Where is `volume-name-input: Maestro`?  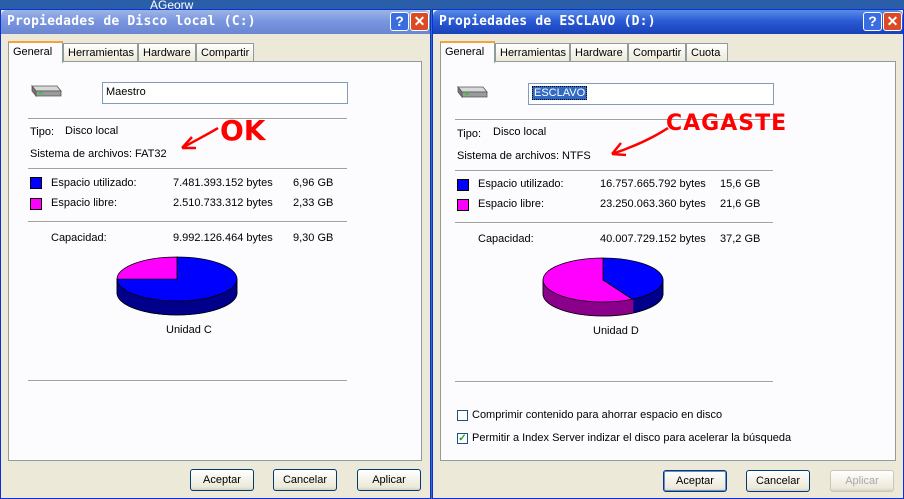
volume-name-input: Maestro is located at coordinates (225, 93).